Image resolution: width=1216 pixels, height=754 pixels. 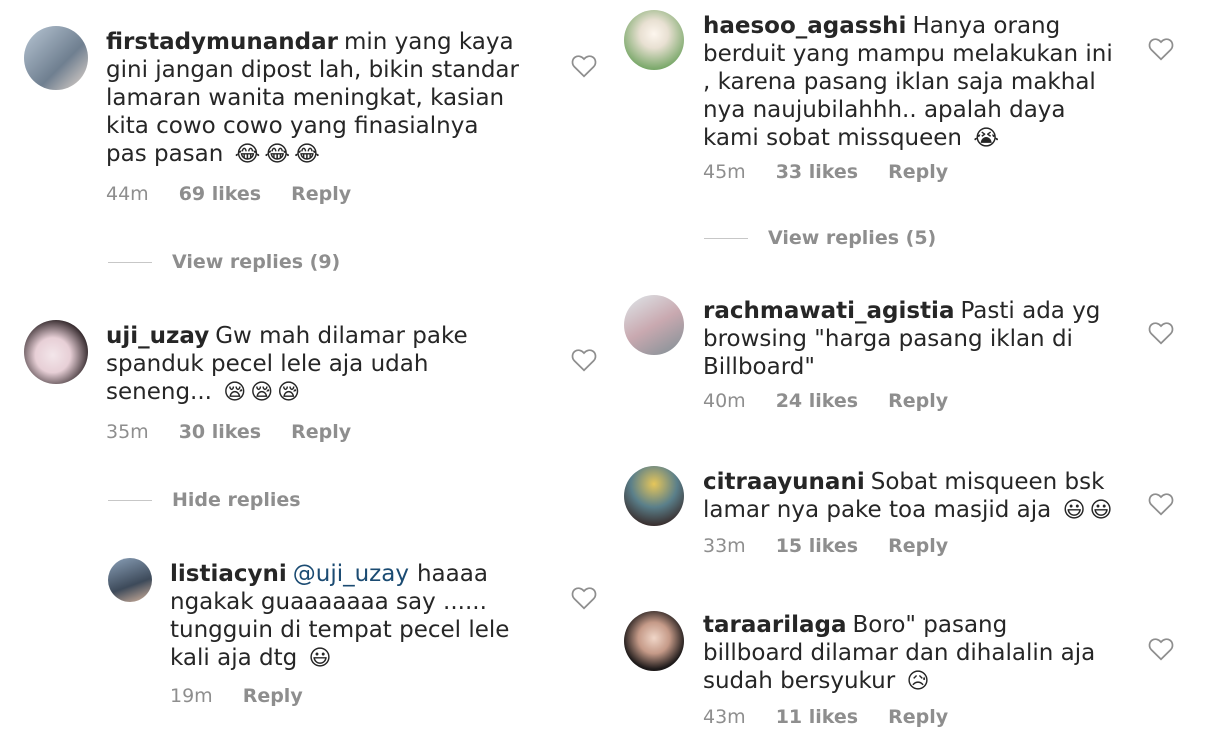 I want to click on comment-emoji: 😃😃, so click(x=1089, y=510).